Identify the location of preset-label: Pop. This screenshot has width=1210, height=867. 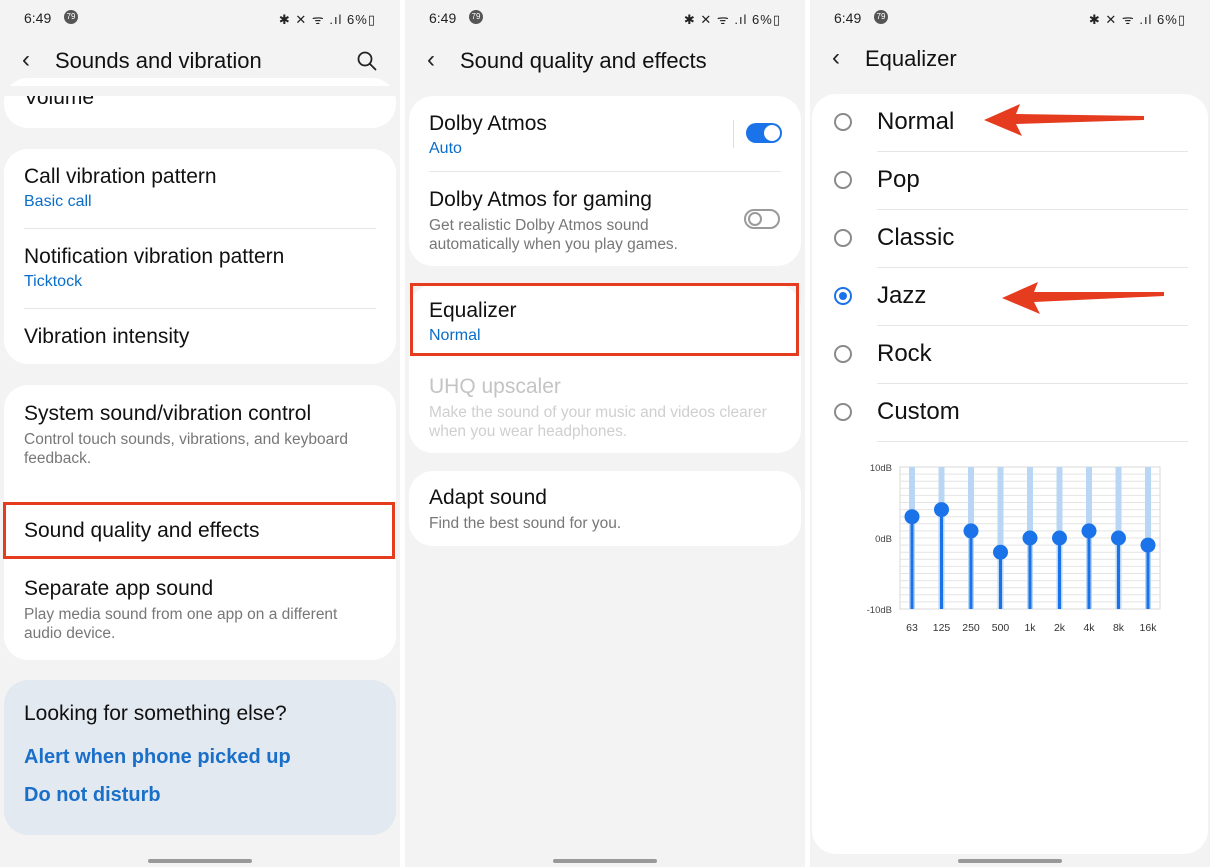
(898, 179).